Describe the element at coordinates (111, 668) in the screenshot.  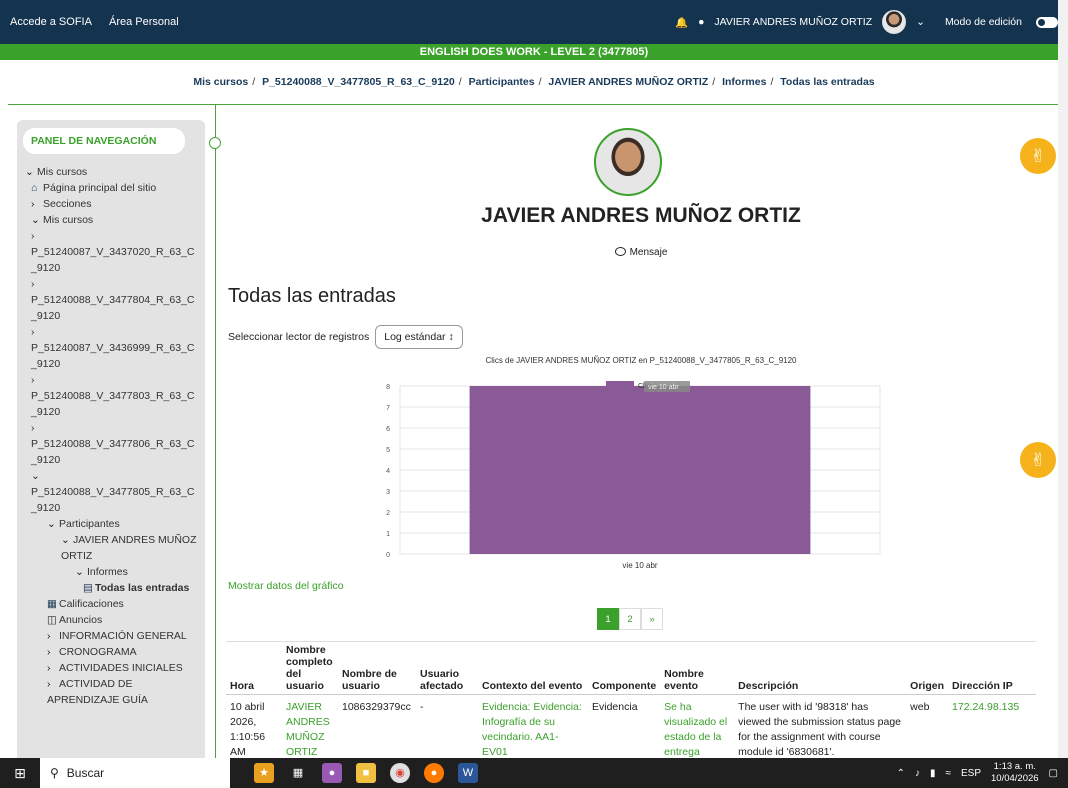
I see `nav-item-section: › ACTIVIDADES INICIALES` at that location.